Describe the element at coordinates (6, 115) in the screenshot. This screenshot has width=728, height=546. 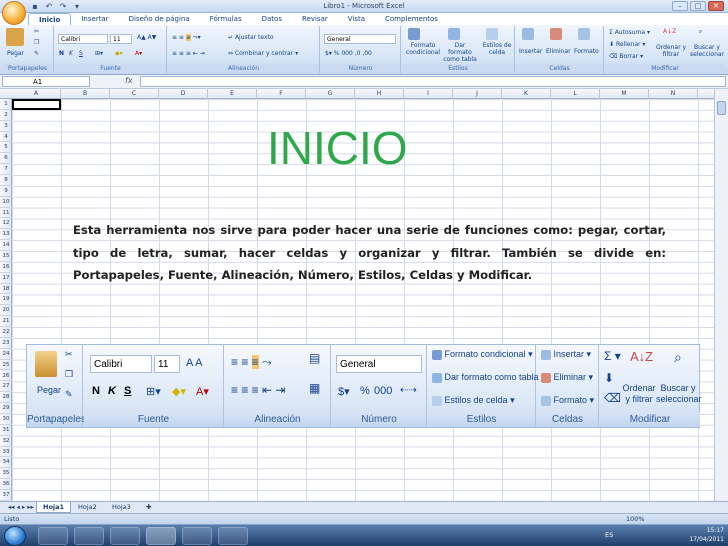
I see `row-header: 2` at that location.